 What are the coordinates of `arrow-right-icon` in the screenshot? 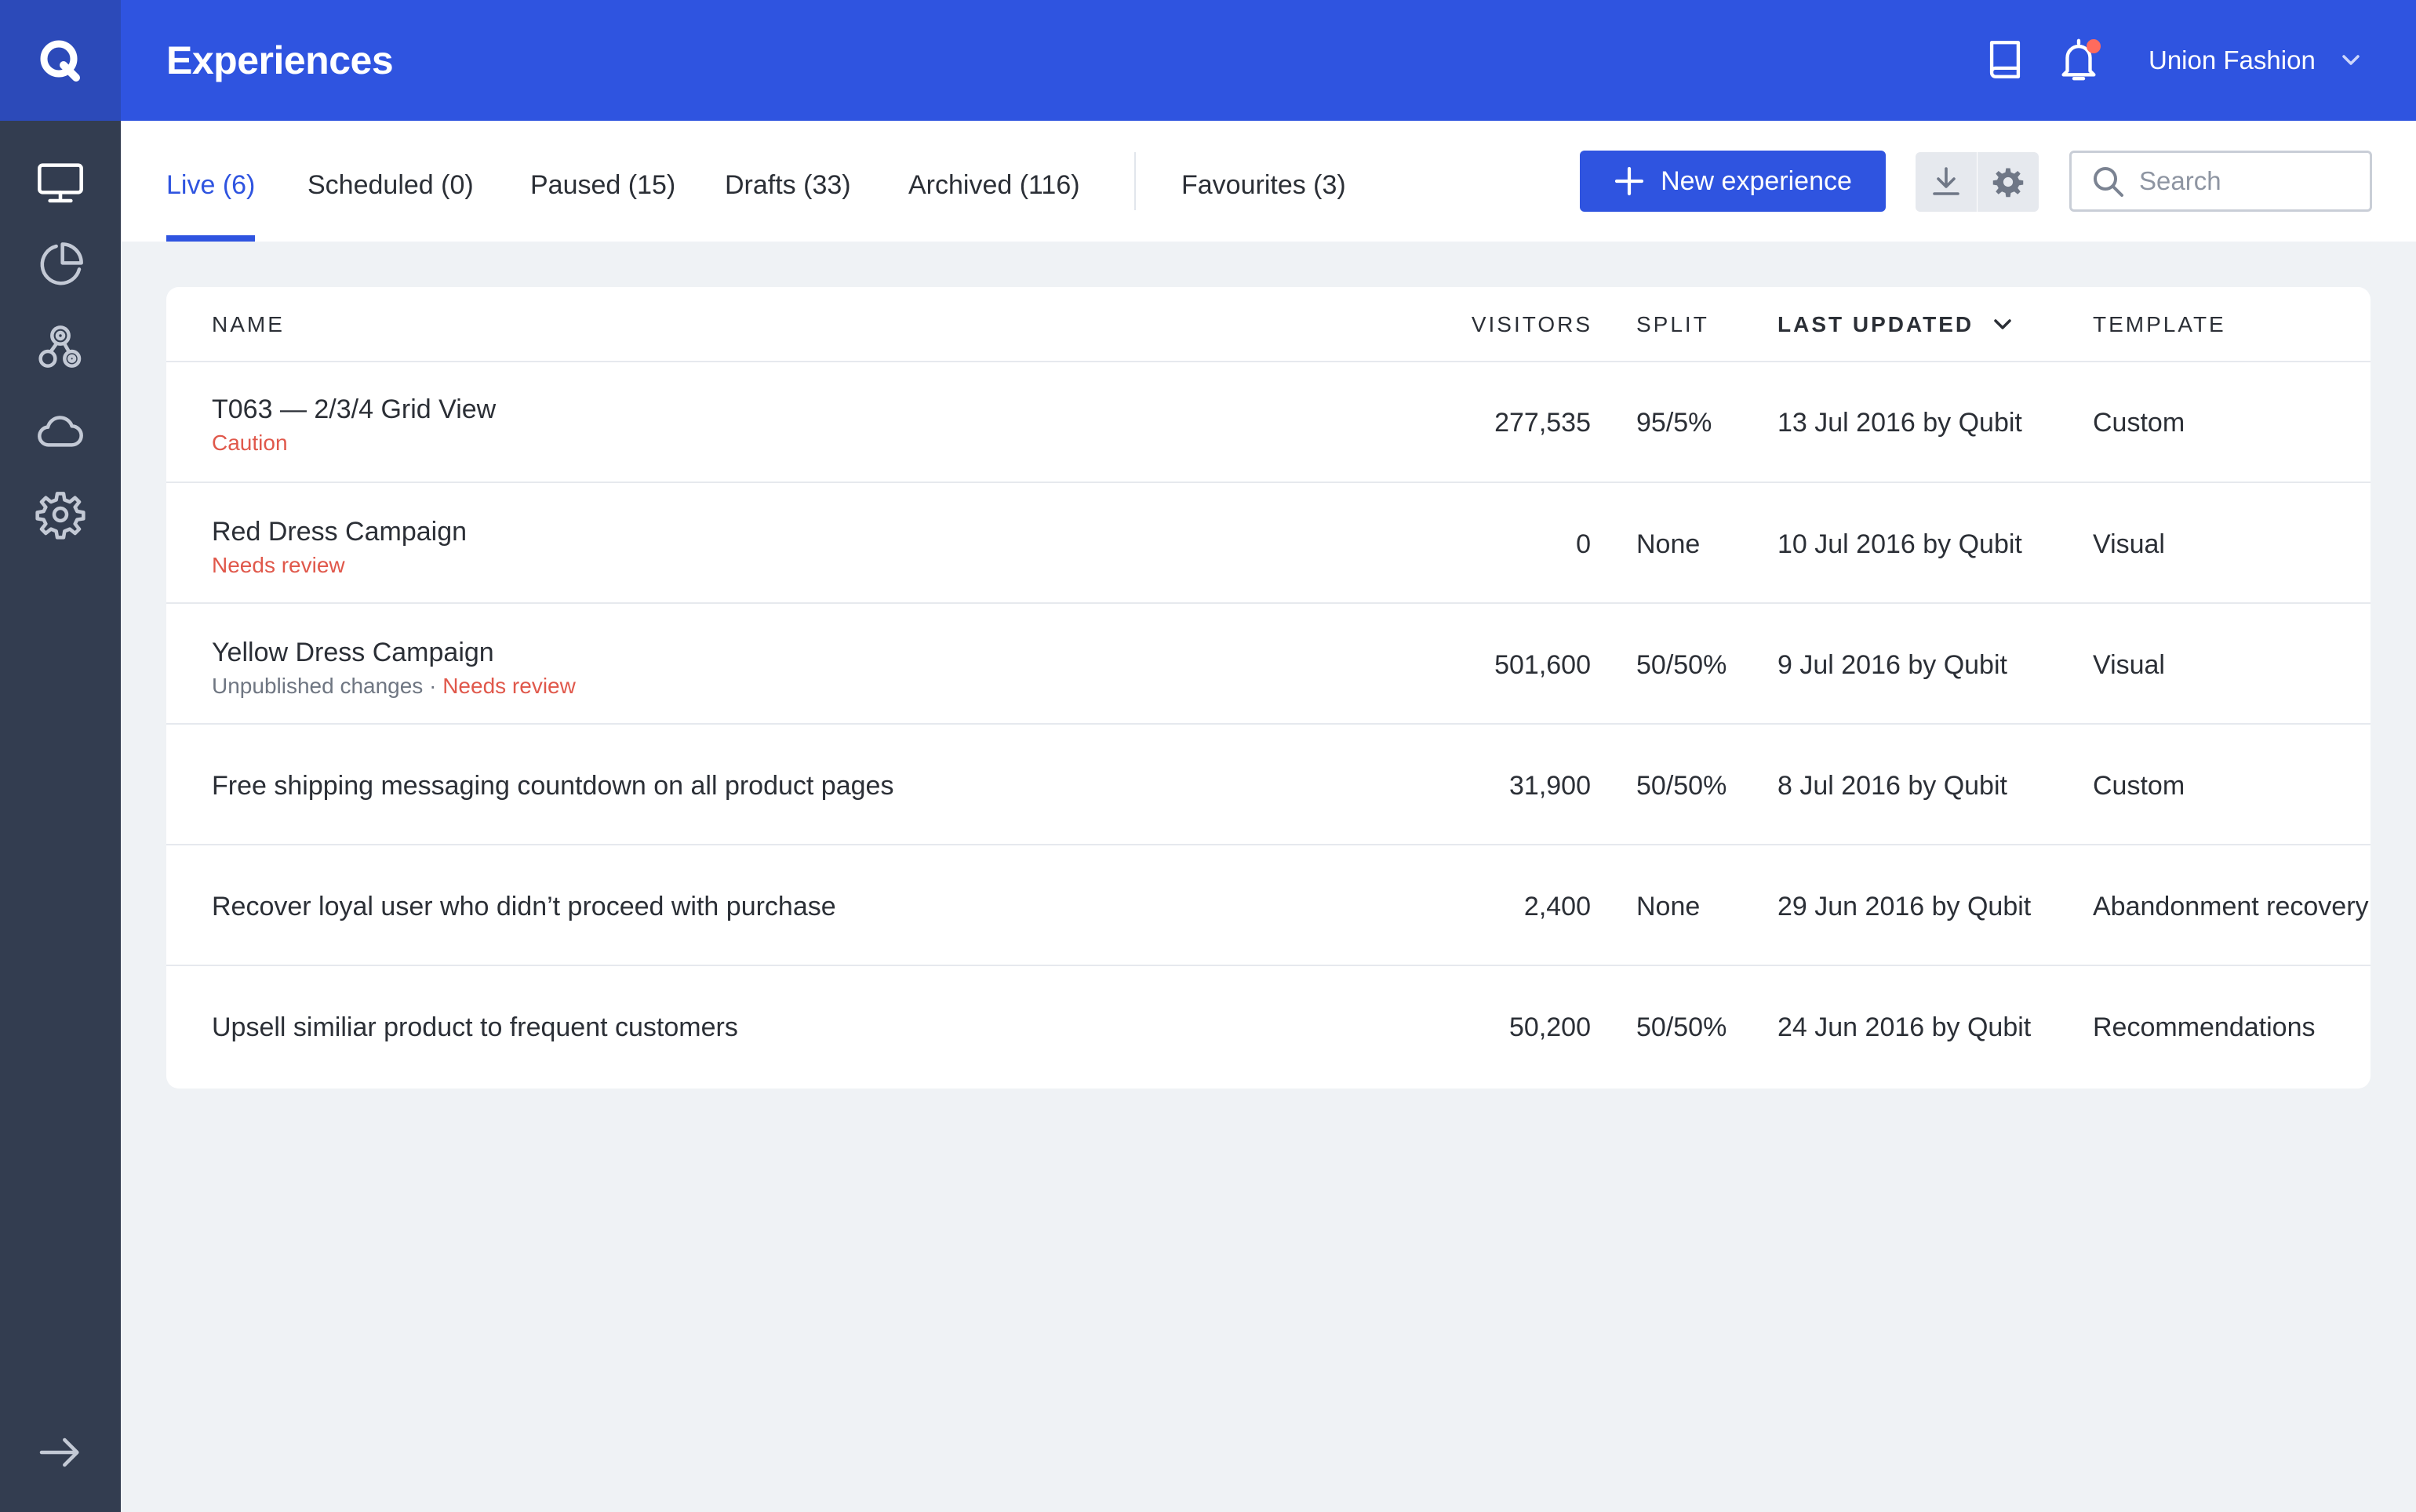 It's located at (59, 1452).